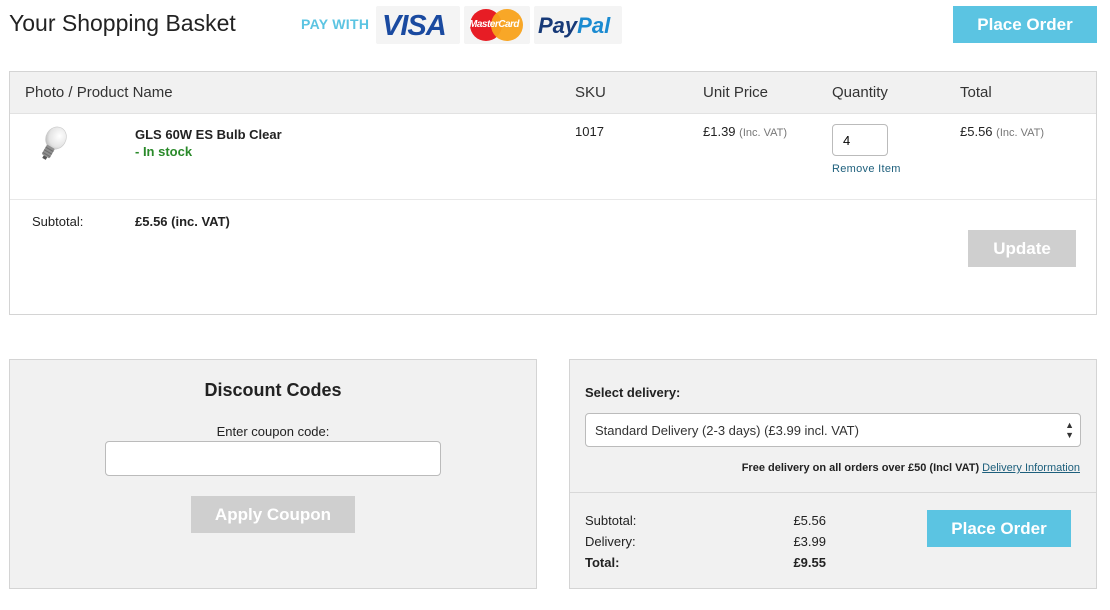 This screenshot has height=610, width=1110. Describe the element at coordinates (99, 92) in the screenshot. I see `header-product: Photo / Product Name` at that location.